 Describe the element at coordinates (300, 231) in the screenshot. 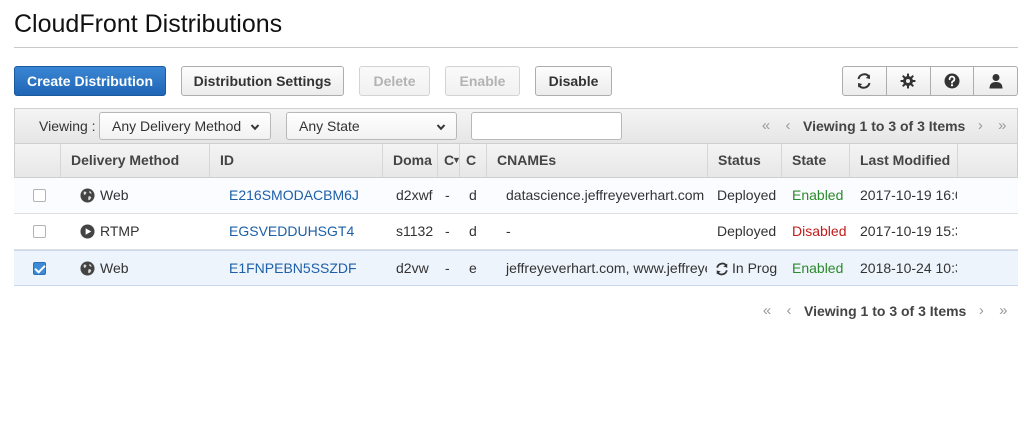

I see `distribution-id-link: EGSVEDDUHSGT4` at that location.